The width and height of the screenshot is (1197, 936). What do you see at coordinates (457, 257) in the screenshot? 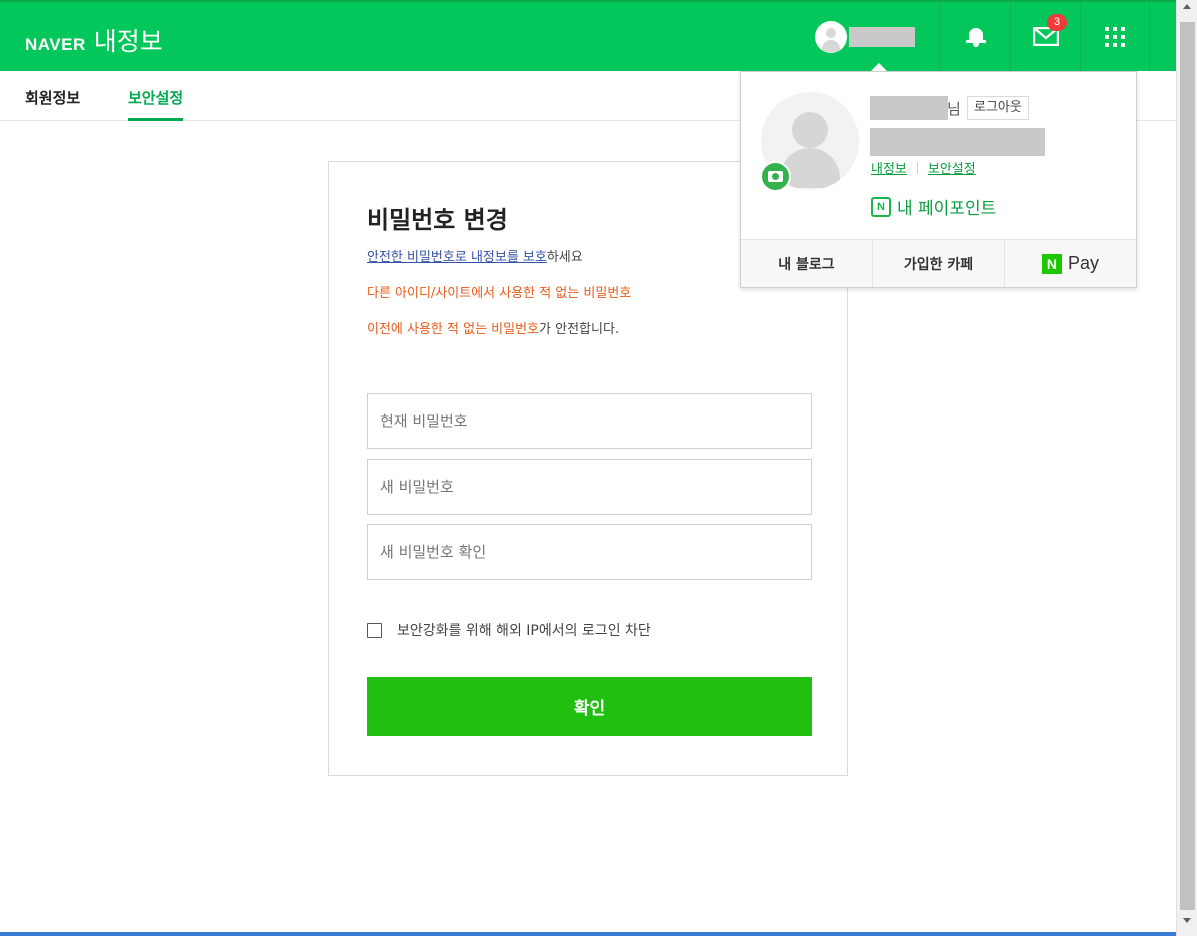
I see `guide-link: 안전한 비밀번호로 내정보를 보호` at bounding box center [457, 257].